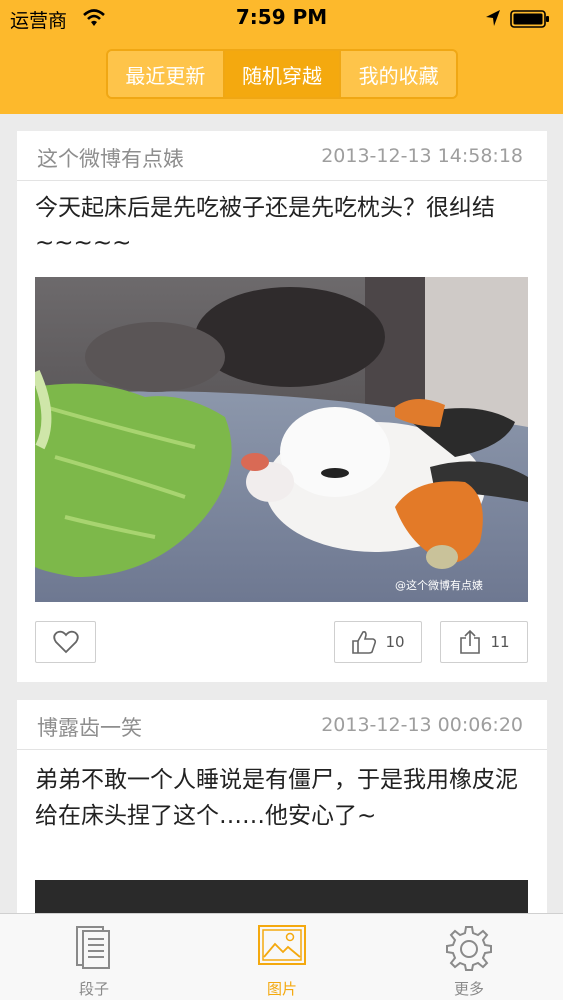 The image size is (563, 1000). What do you see at coordinates (439, 585) in the screenshot?
I see `image-watermark: @这个微博有点婊` at bounding box center [439, 585].